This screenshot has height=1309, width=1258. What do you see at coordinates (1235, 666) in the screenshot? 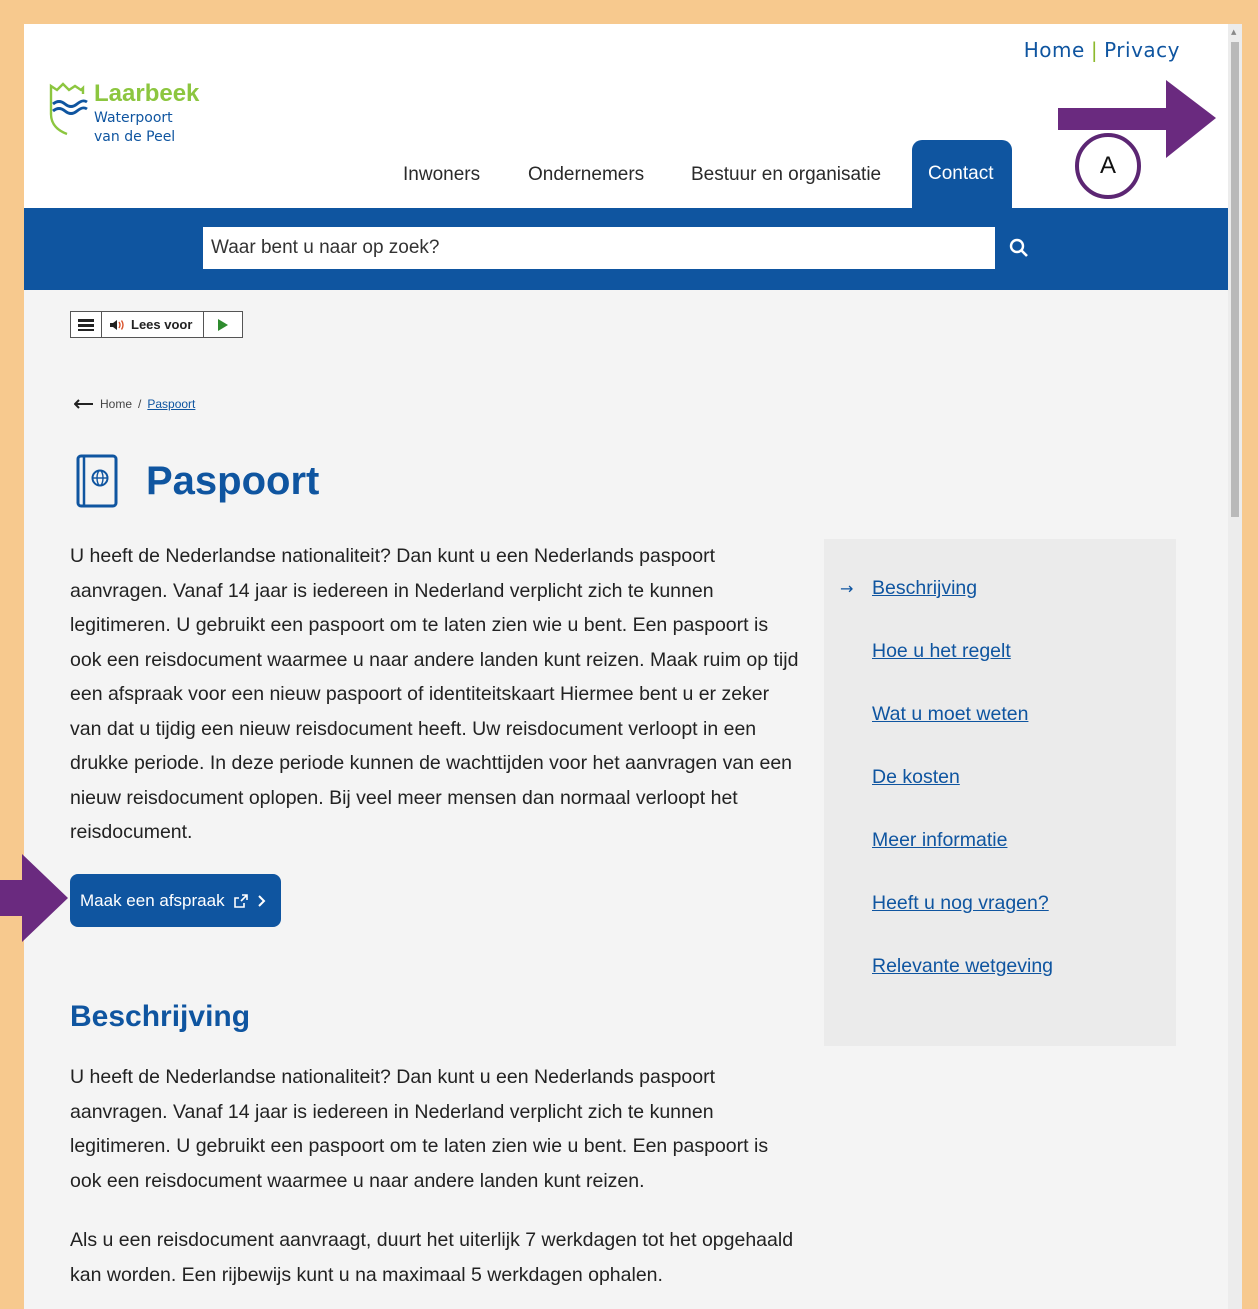
I see `vertical-scrollbar: ▲` at bounding box center [1235, 666].